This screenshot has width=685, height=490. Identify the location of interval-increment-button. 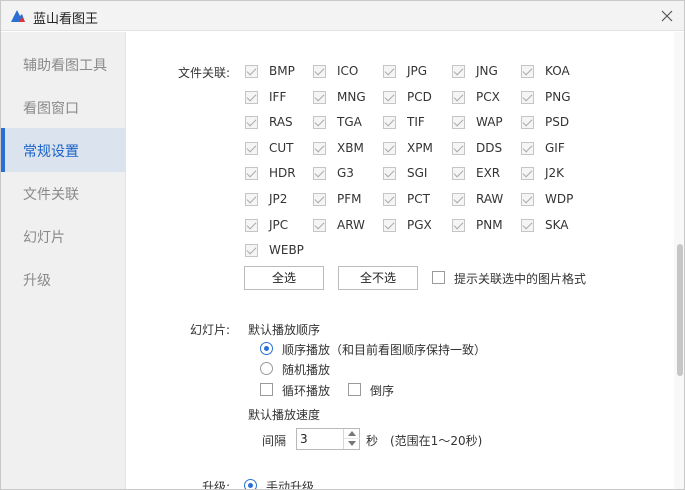
(352, 434).